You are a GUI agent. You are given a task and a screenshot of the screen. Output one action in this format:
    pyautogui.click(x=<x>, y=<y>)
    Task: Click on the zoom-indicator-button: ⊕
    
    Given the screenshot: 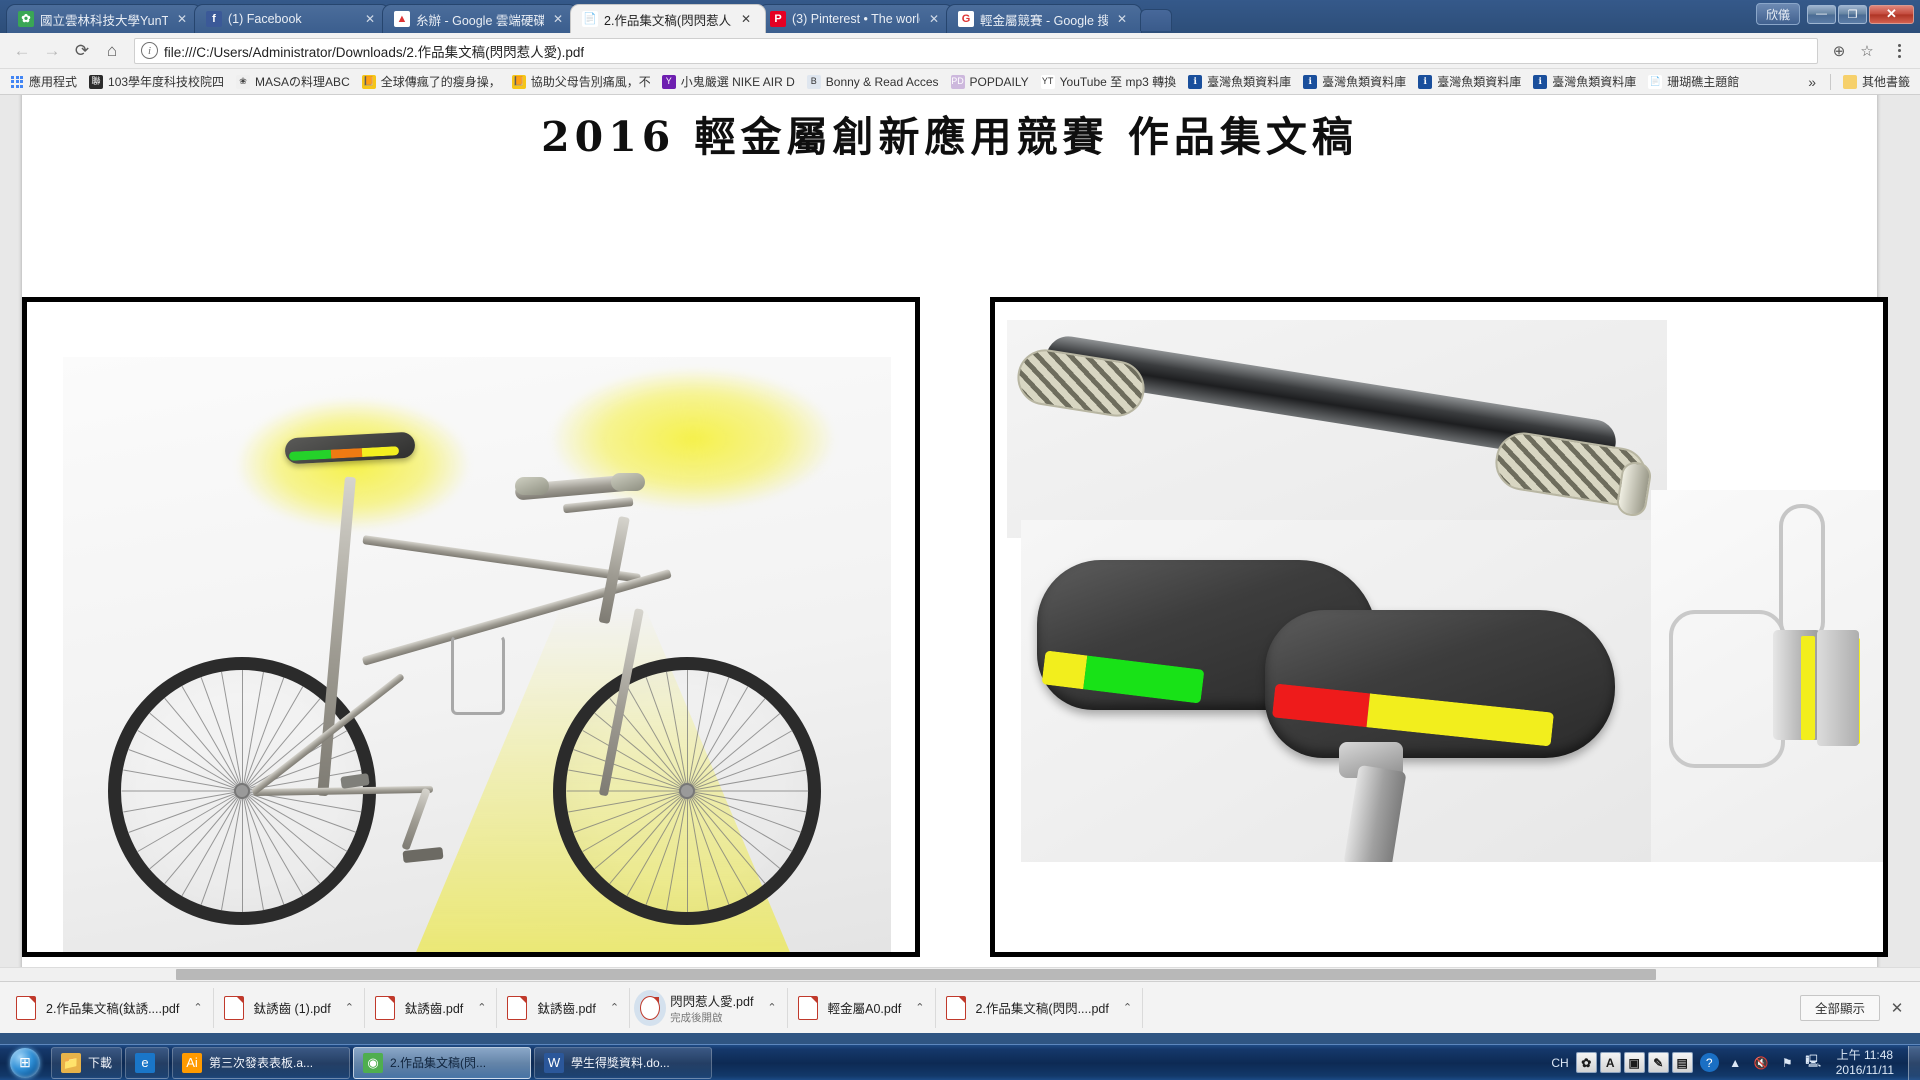 What is the action you would take?
    pyautogui.click(x=1839, y=51)
    